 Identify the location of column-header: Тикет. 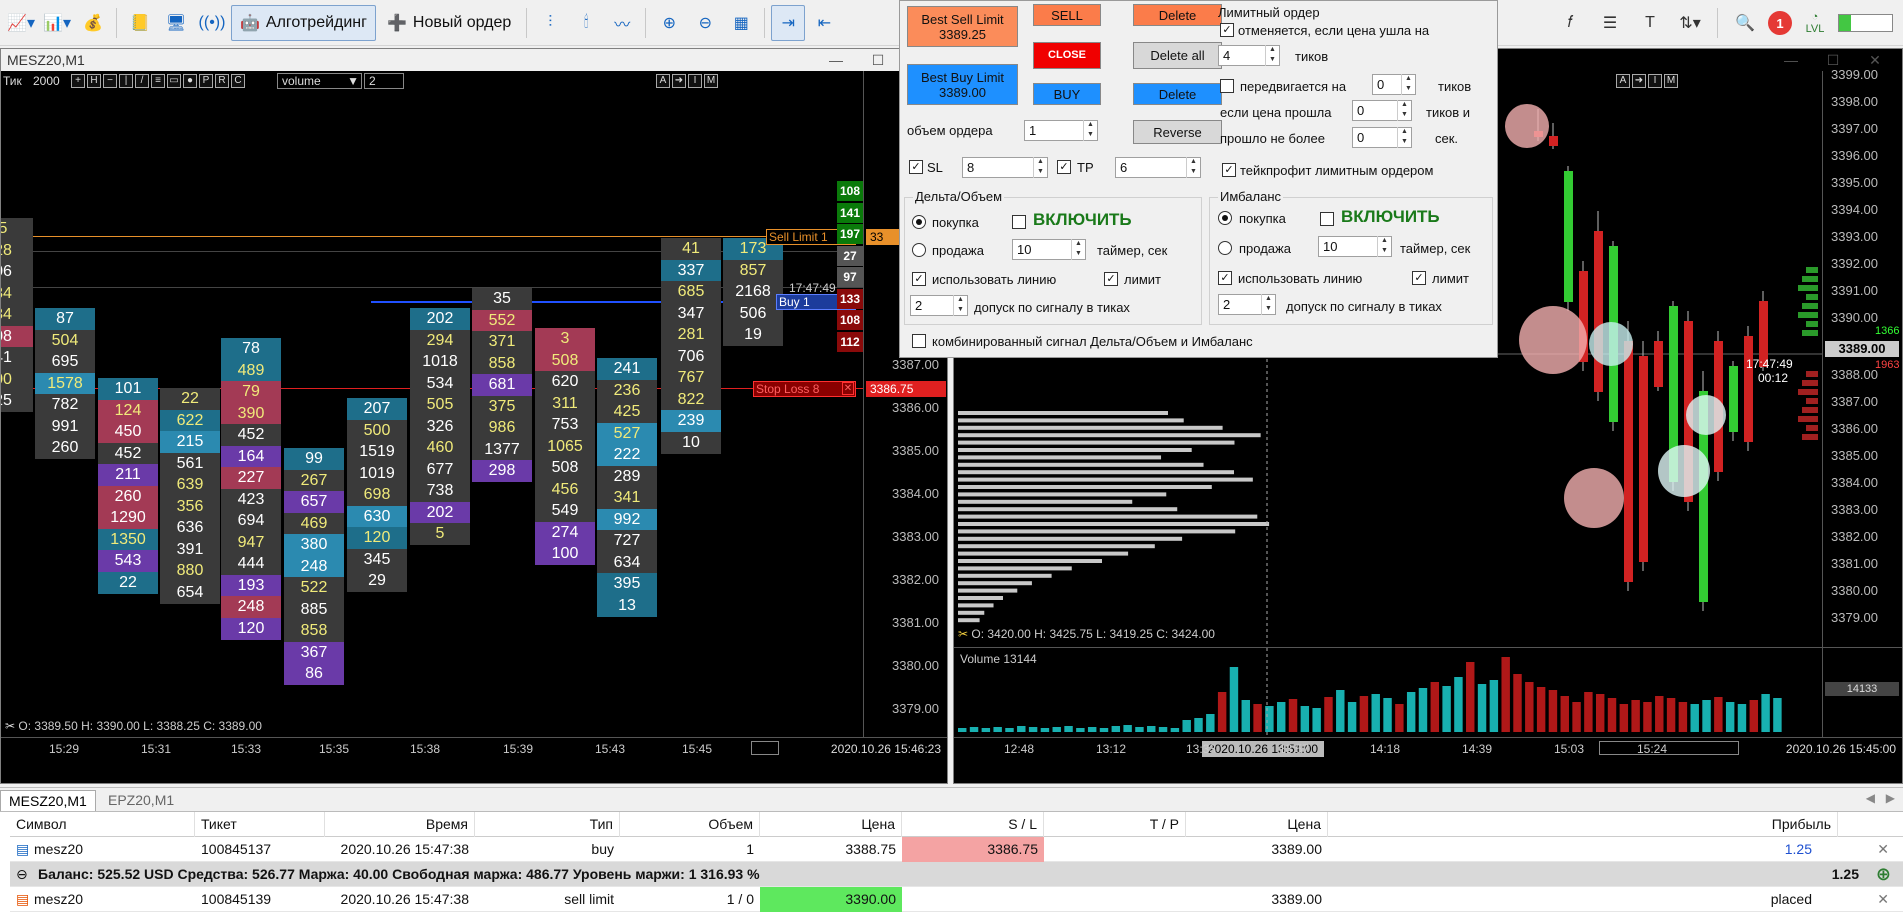
(260, 824).